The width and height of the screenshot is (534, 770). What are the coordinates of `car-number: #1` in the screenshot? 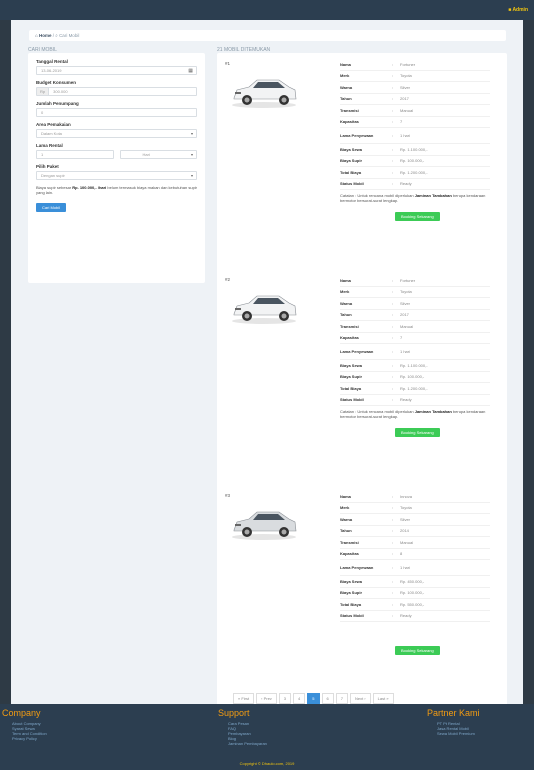 It's located at (228, 63).